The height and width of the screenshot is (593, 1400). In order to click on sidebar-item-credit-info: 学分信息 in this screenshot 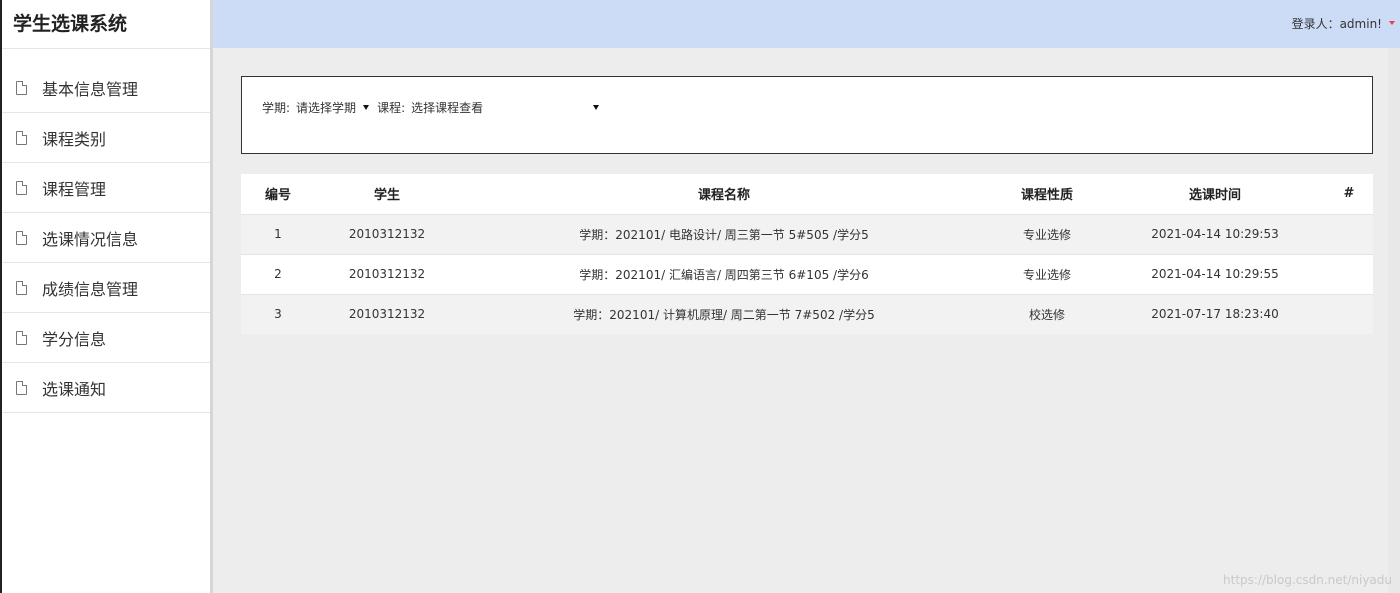, I will do `click(106, 338)`.